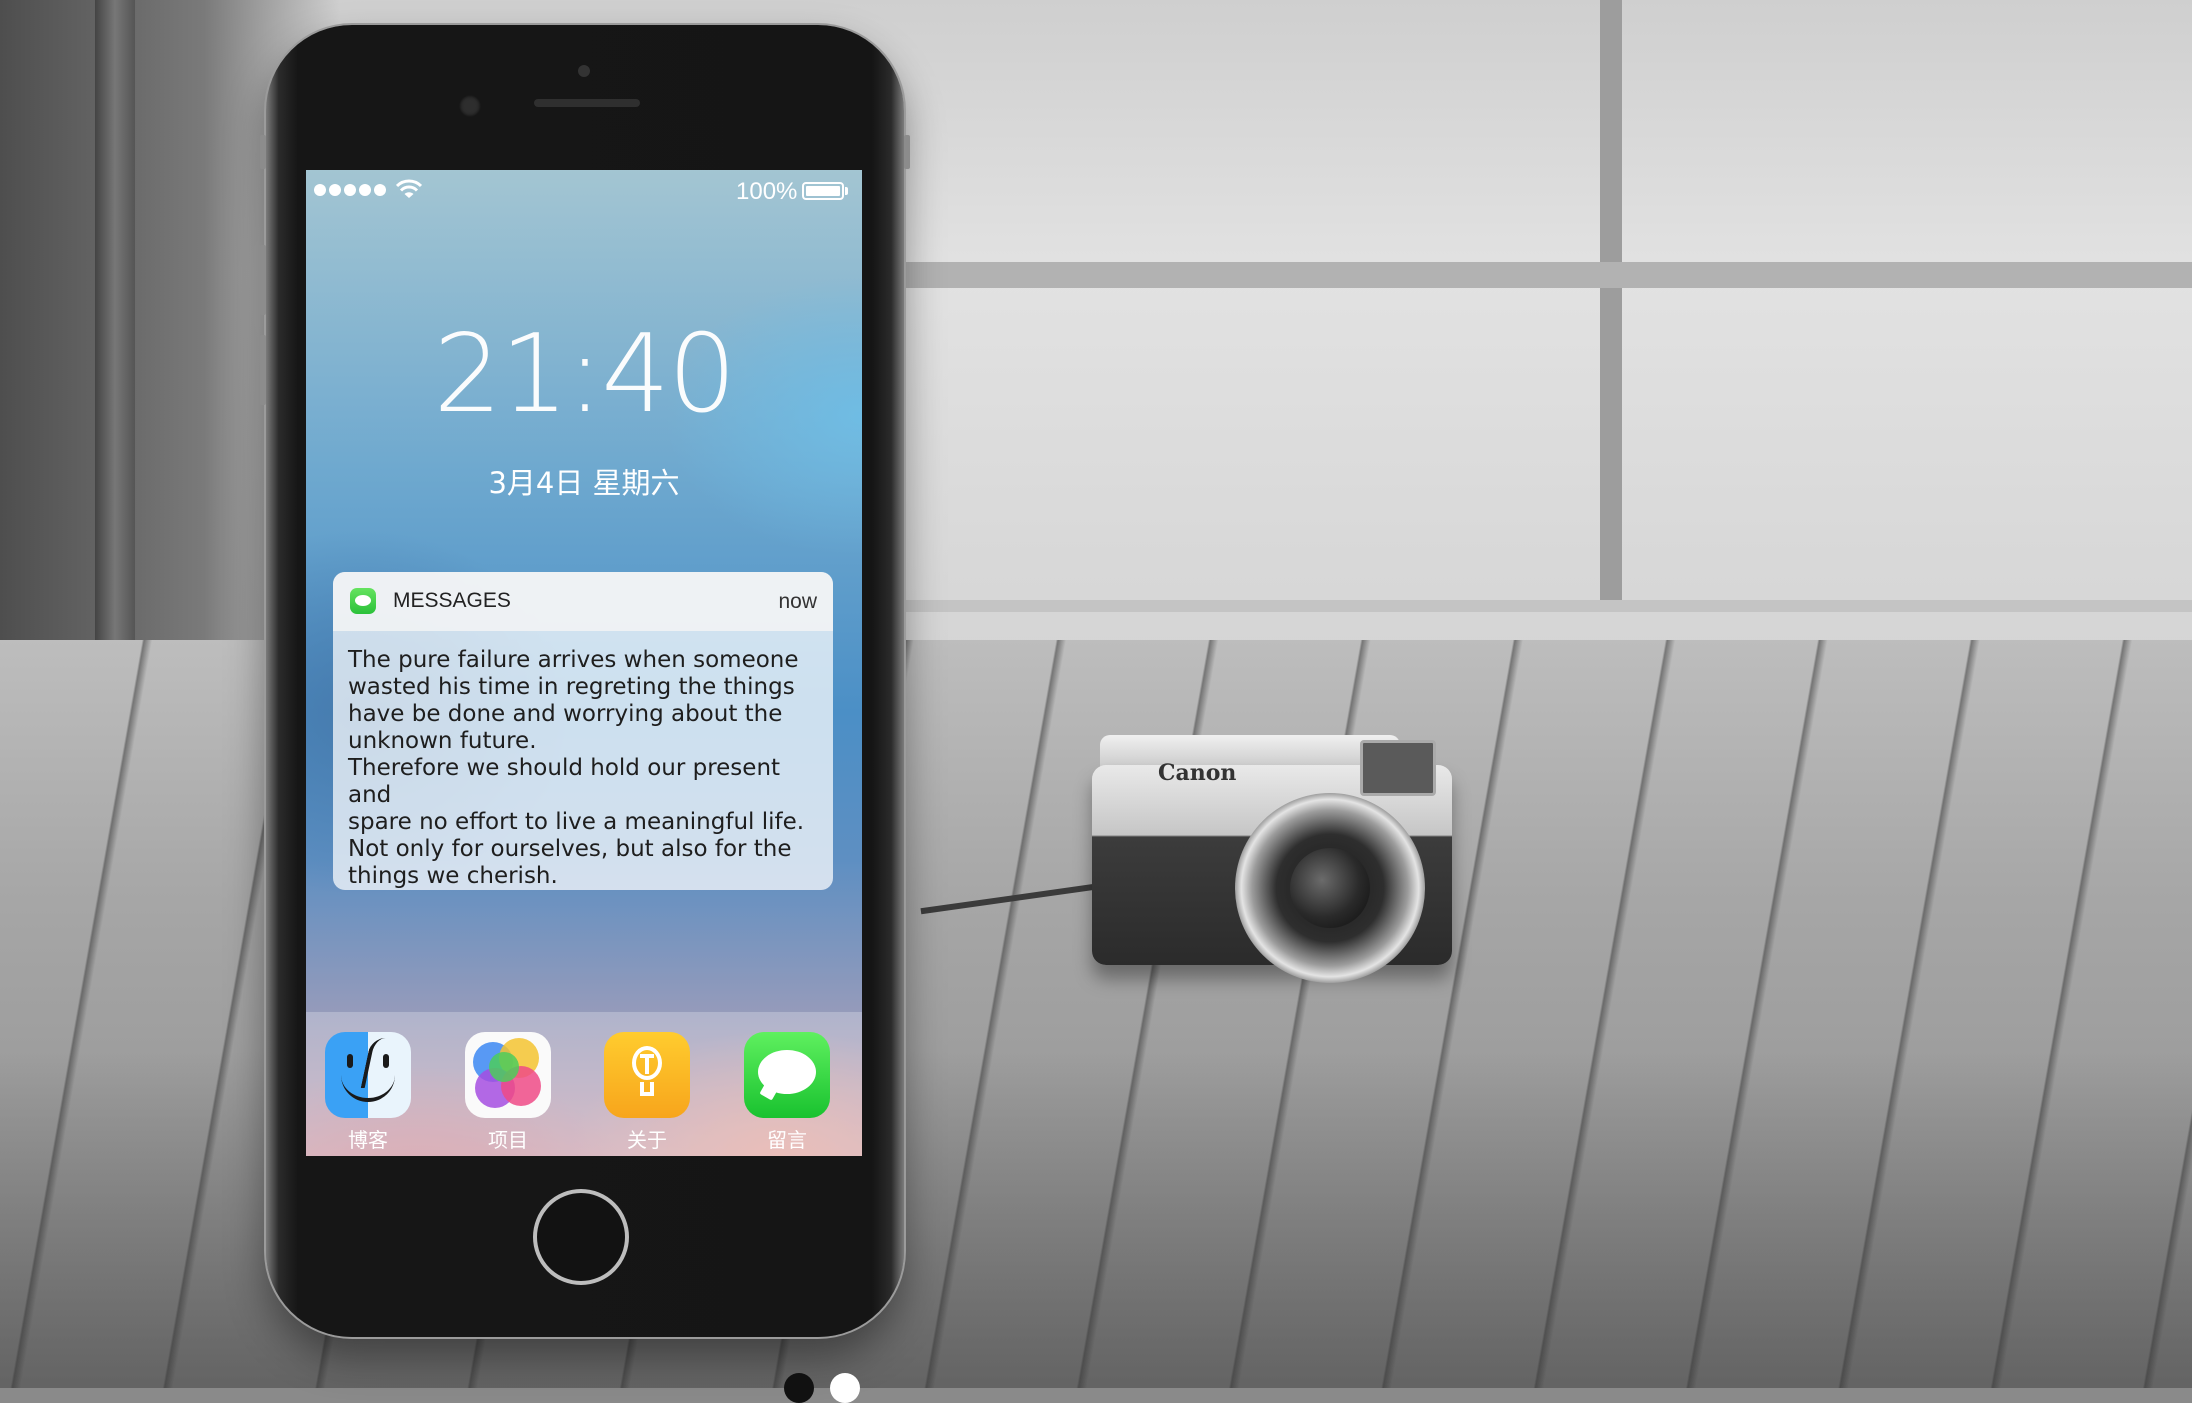  I want to click on notification-line: unknown future., so click(442, 741).